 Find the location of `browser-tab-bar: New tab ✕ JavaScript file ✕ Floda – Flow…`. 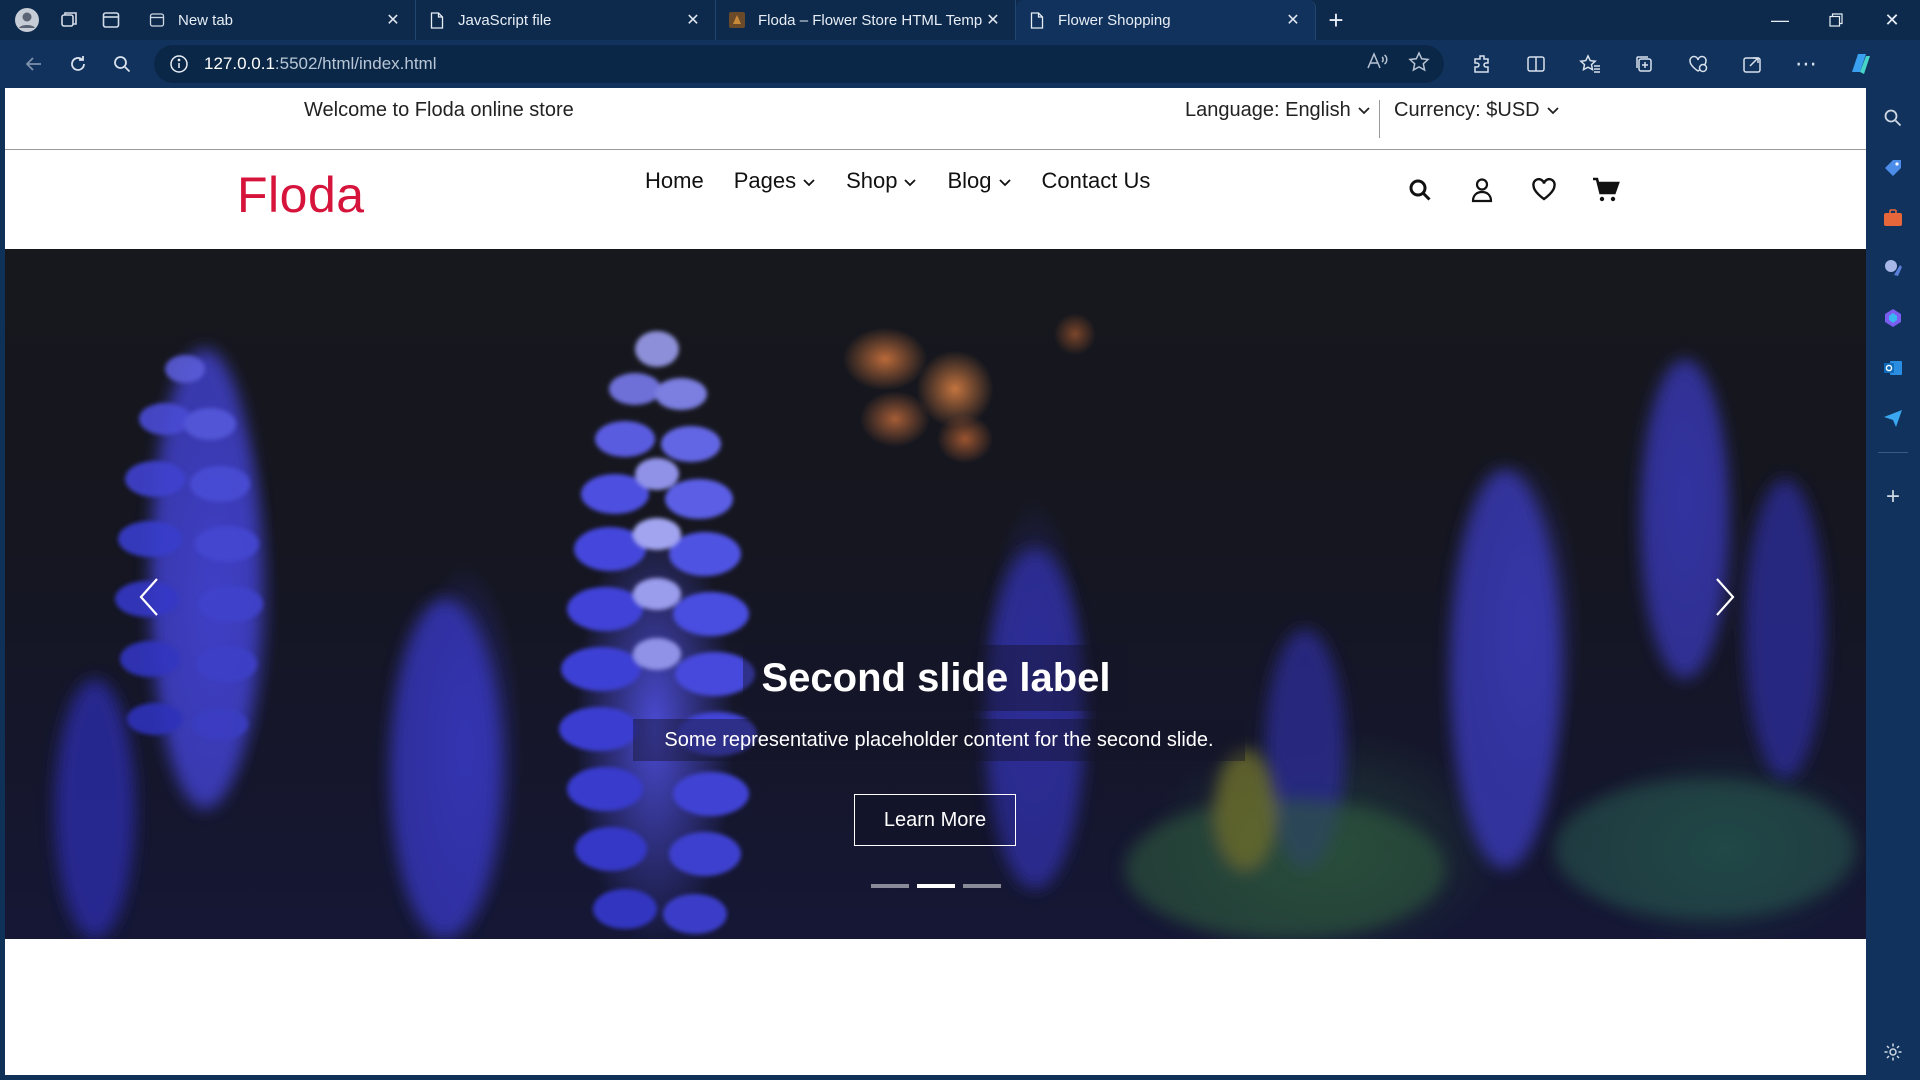

browser-tab-bar: New tab ✕ JavaScript file ✕ Floda – Flow… is located at coordinates (960, 20).